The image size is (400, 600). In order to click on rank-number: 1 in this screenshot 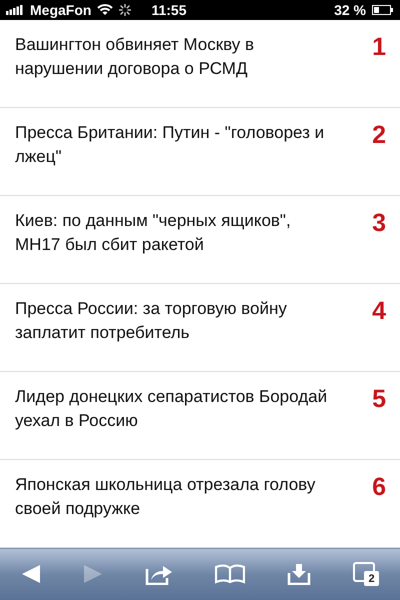, I will do `click(379, 47)`.